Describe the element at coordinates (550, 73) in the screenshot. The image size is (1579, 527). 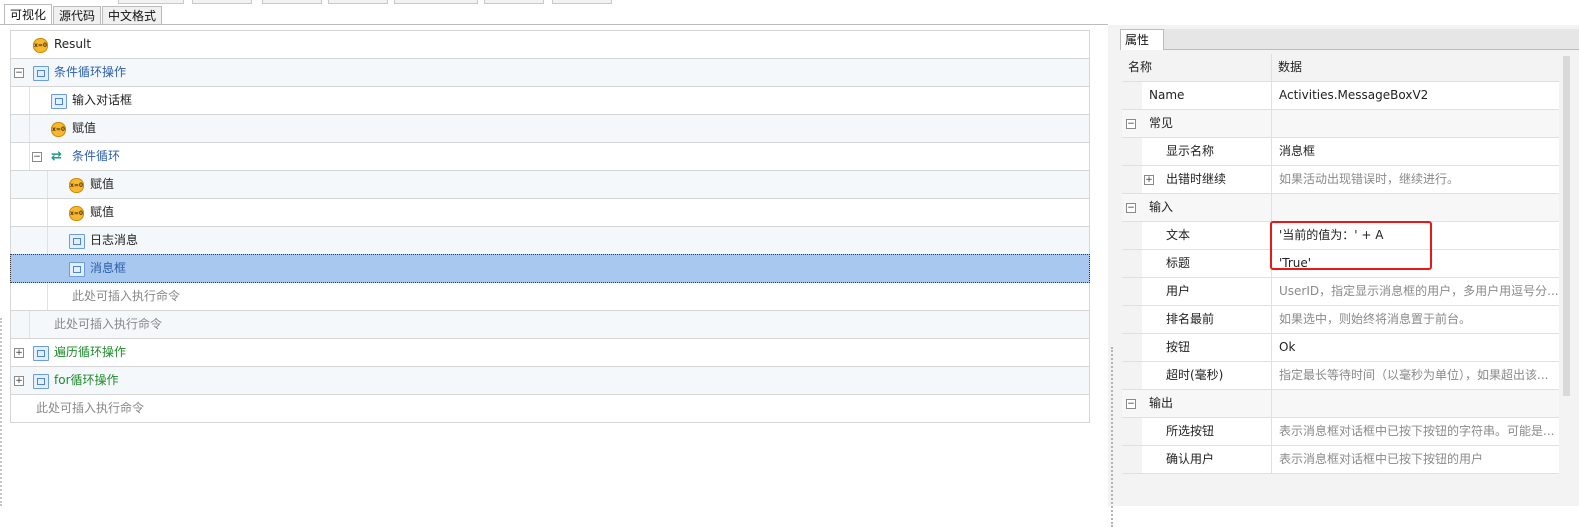
I see `tree-row-condition-loop-group: − 条件循环操作` at that location.